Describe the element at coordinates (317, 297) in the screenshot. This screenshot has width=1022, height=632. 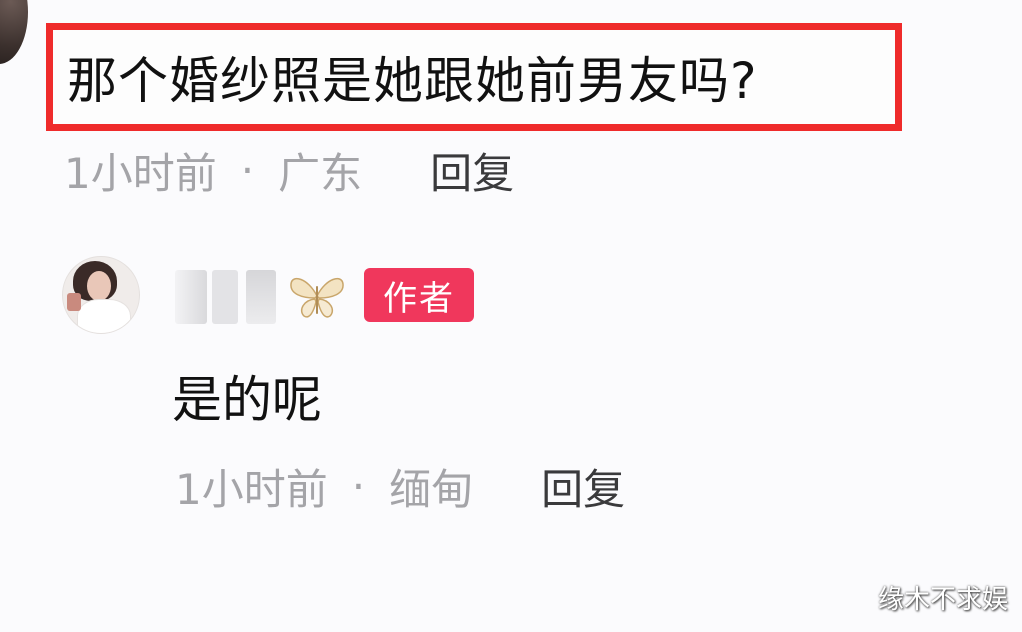
I see `butterfly-icon` at that location.